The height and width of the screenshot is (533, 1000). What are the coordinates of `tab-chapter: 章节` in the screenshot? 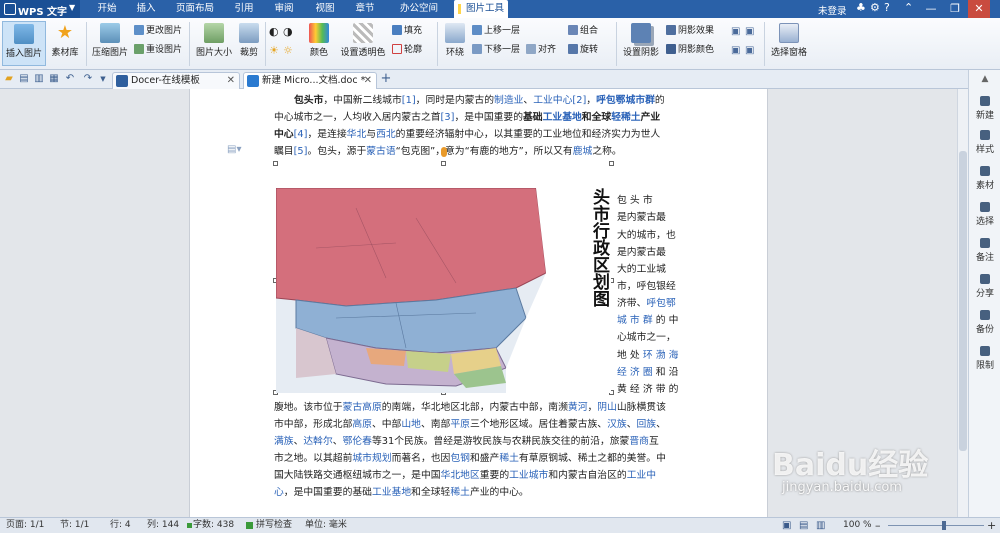 It's located at (365, 9).